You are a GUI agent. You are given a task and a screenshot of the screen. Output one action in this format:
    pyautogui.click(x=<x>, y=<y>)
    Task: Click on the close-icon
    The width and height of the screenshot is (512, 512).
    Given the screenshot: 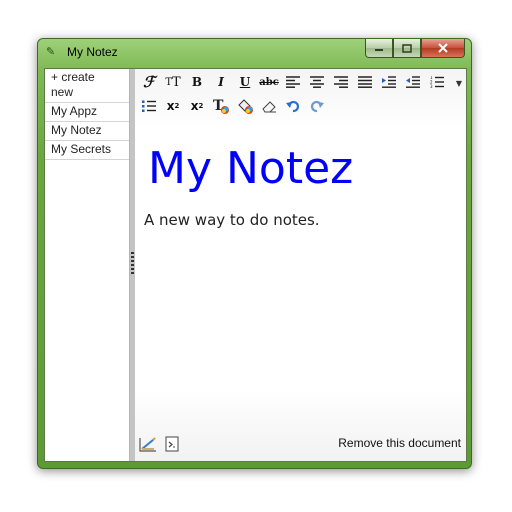 What is the action you would take?
    pyautogui.click(x=443, y=48)
    